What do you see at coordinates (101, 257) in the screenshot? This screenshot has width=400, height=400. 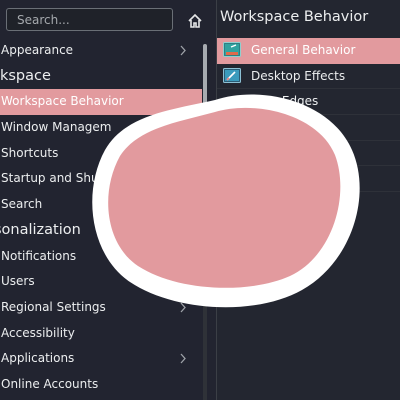 I see `sidebar-item-notifications: Notifications` at bounding box center [101, 257].